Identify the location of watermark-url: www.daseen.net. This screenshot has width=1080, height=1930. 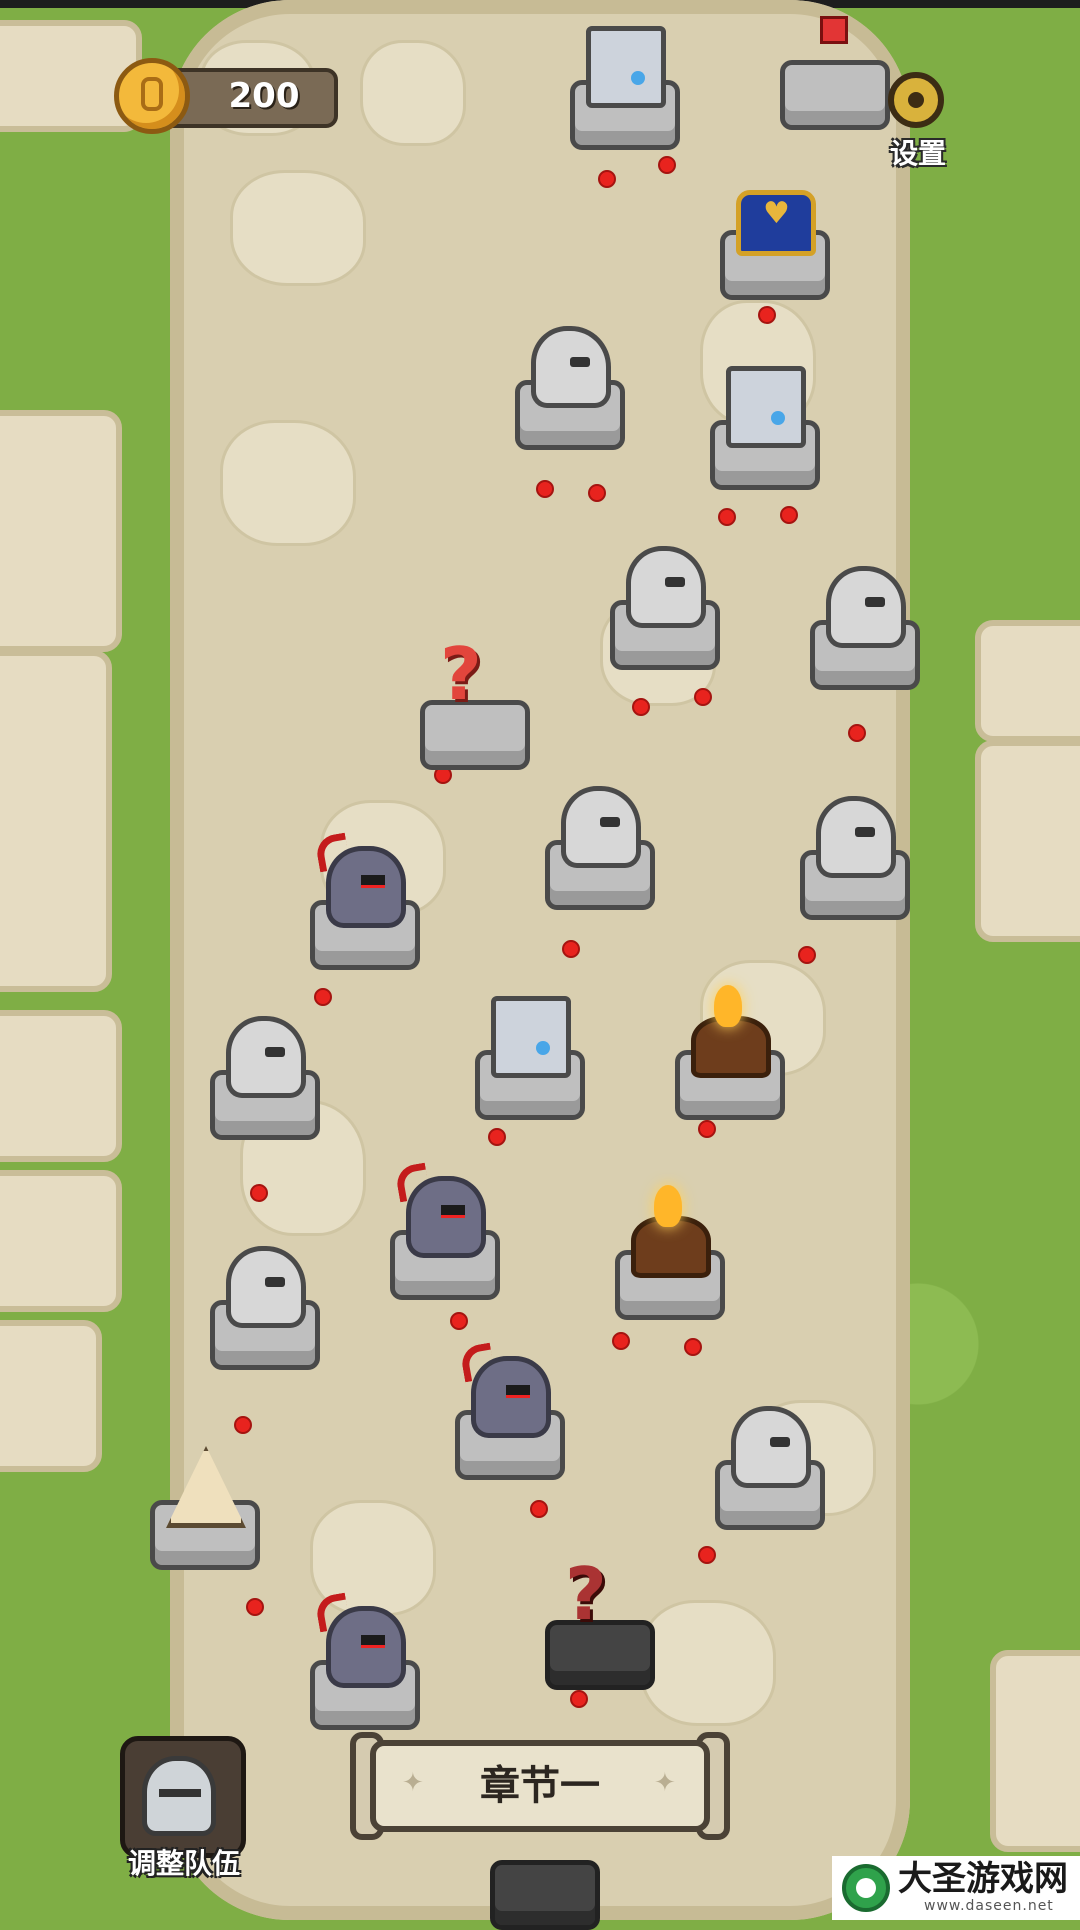
(989, 1906).